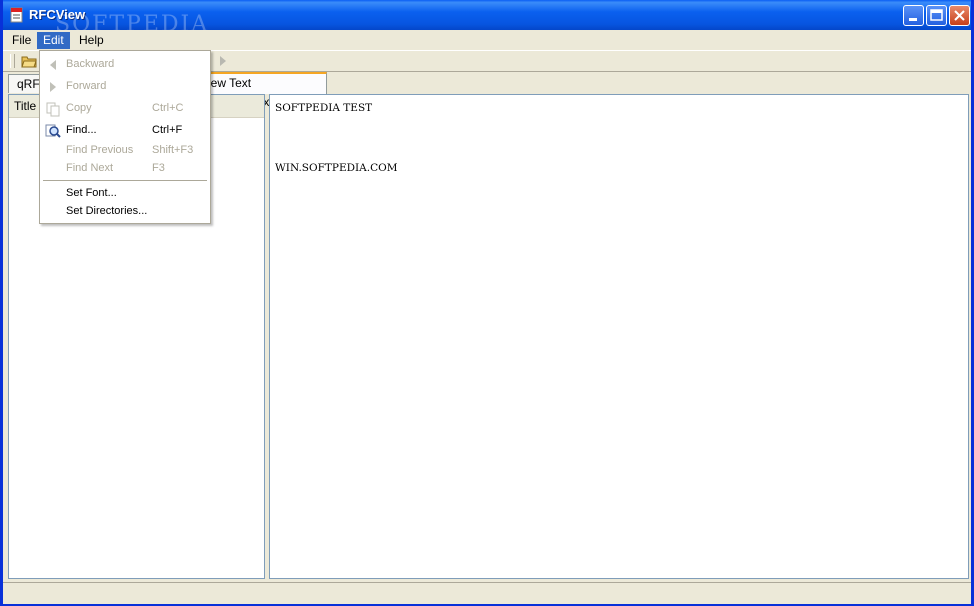 This screenshot has height=606, width=974. Describe the element at coordinates (913, 15) in the screenshot. I see `minimize-button` at that location.